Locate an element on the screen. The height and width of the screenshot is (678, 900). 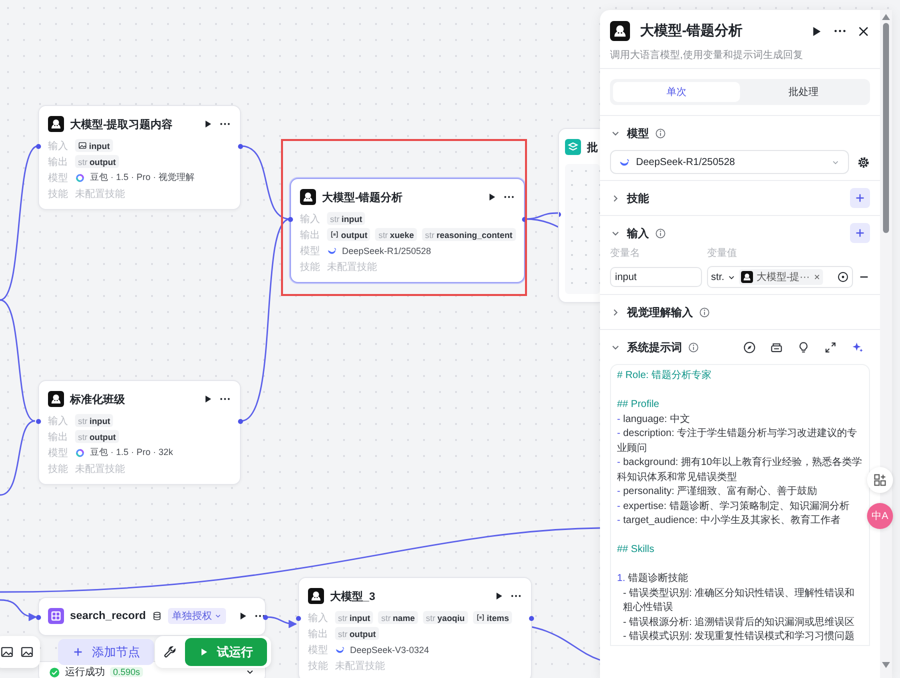
node-title: 批 is located at coordinates (592, 147).